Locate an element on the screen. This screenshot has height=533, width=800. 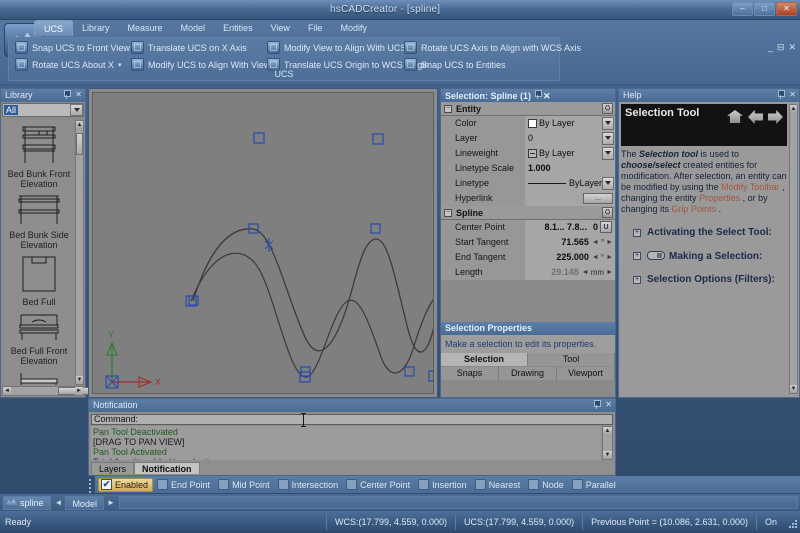
ribbon-tab-file: File is located at coordinates (315, 28).